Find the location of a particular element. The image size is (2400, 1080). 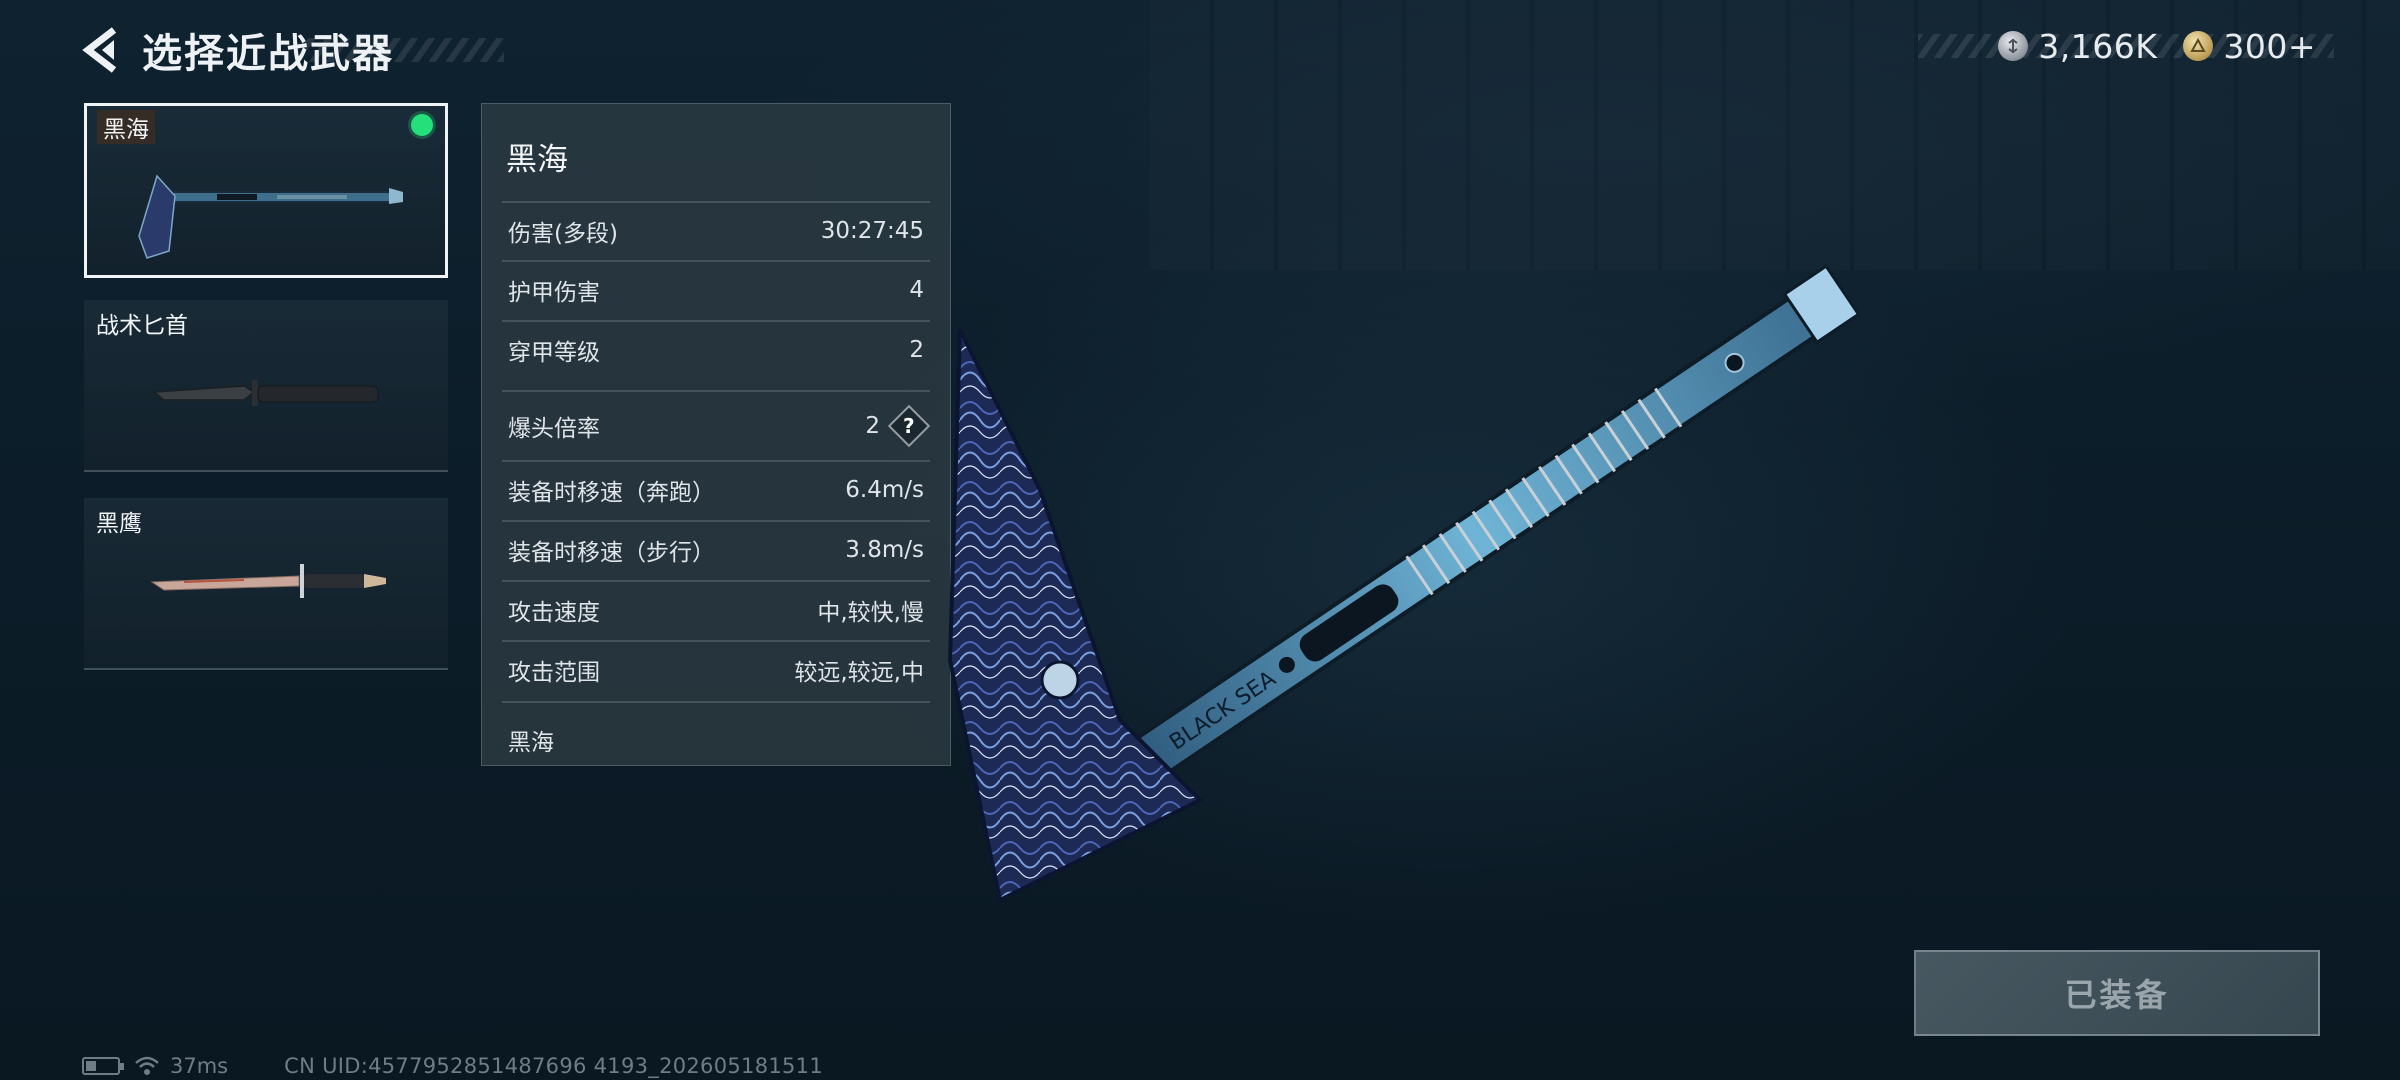

stat-value: 30:27:45 is located at coordinates (872, 231).